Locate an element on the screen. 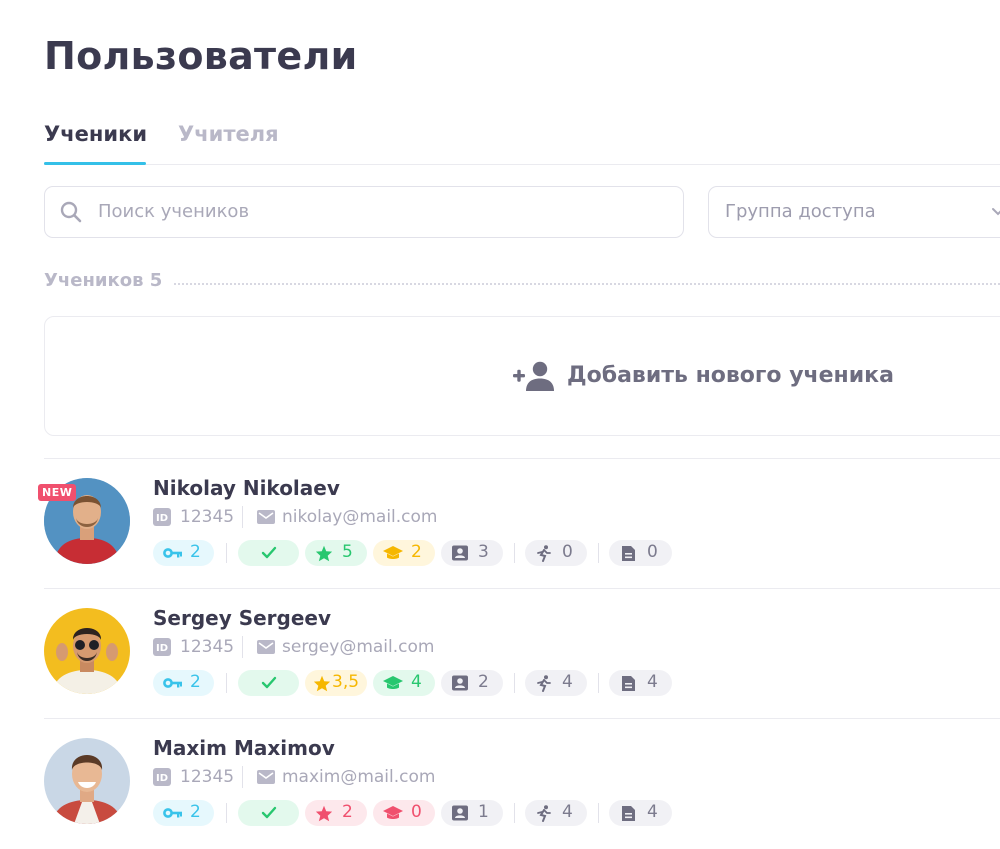 The height and width of the screenshot is (849, 1000). profiles-chip: 1 is located at coordinates (472, 813).